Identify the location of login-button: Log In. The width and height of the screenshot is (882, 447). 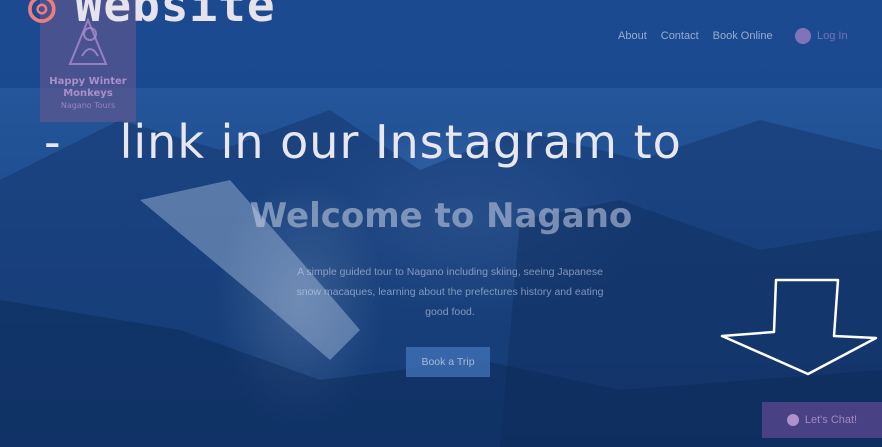
(821, 36).